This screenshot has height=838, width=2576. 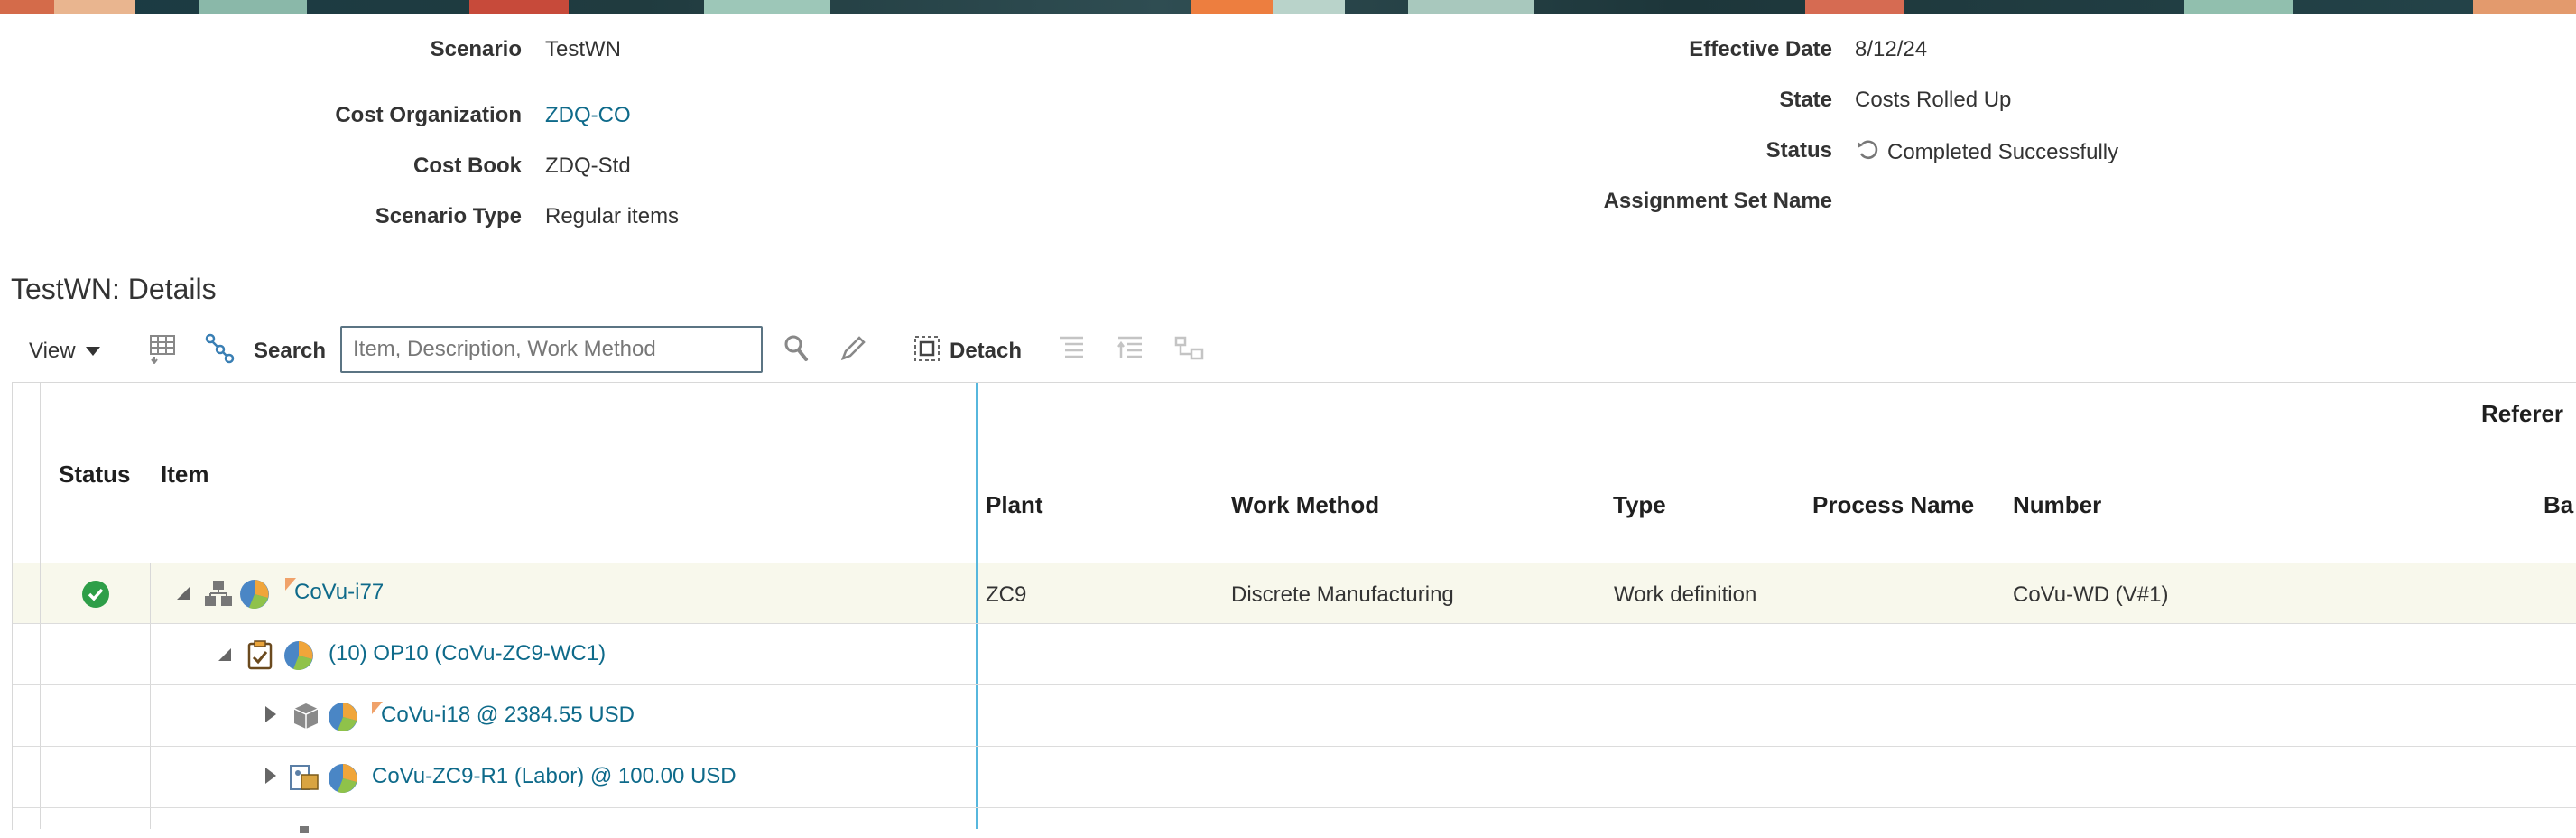 I want to click on tree-item-link: CoVu-ZC9-R1 (Labor) @ 100.00 USD, so click(x=554, y=776).